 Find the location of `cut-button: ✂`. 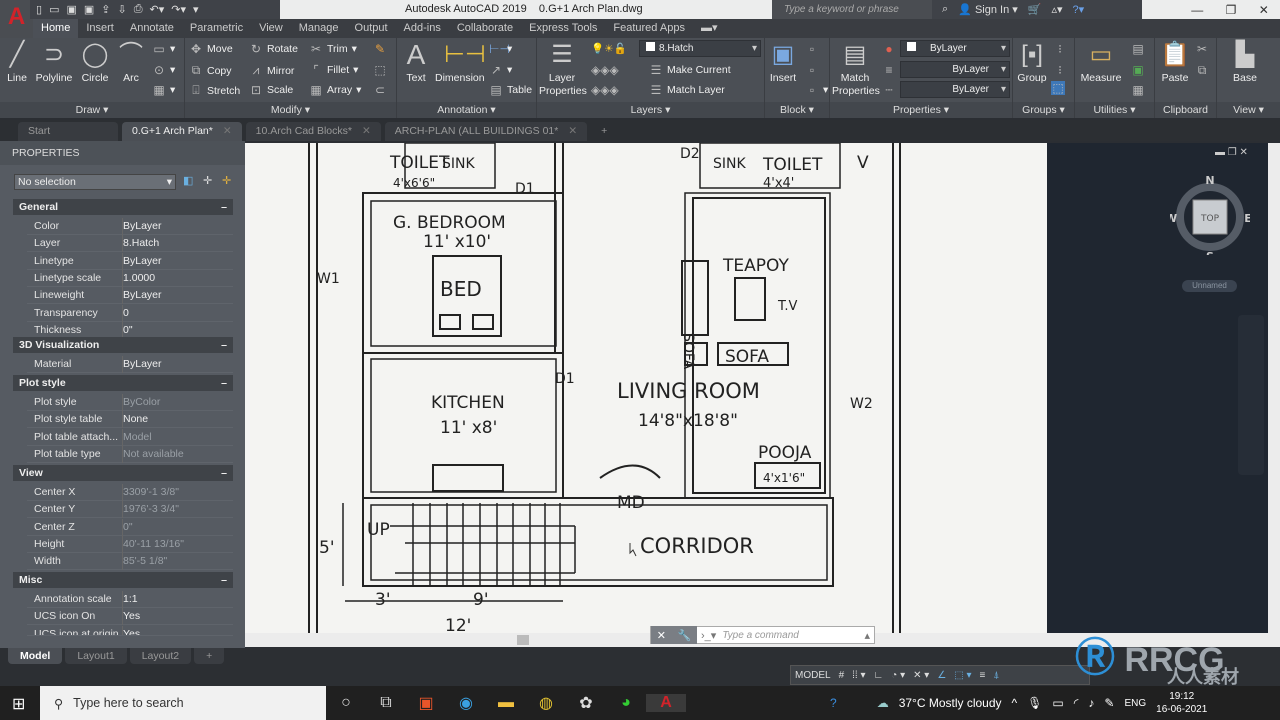

cut-button: ✂ is located at coordinates (1202, 49).